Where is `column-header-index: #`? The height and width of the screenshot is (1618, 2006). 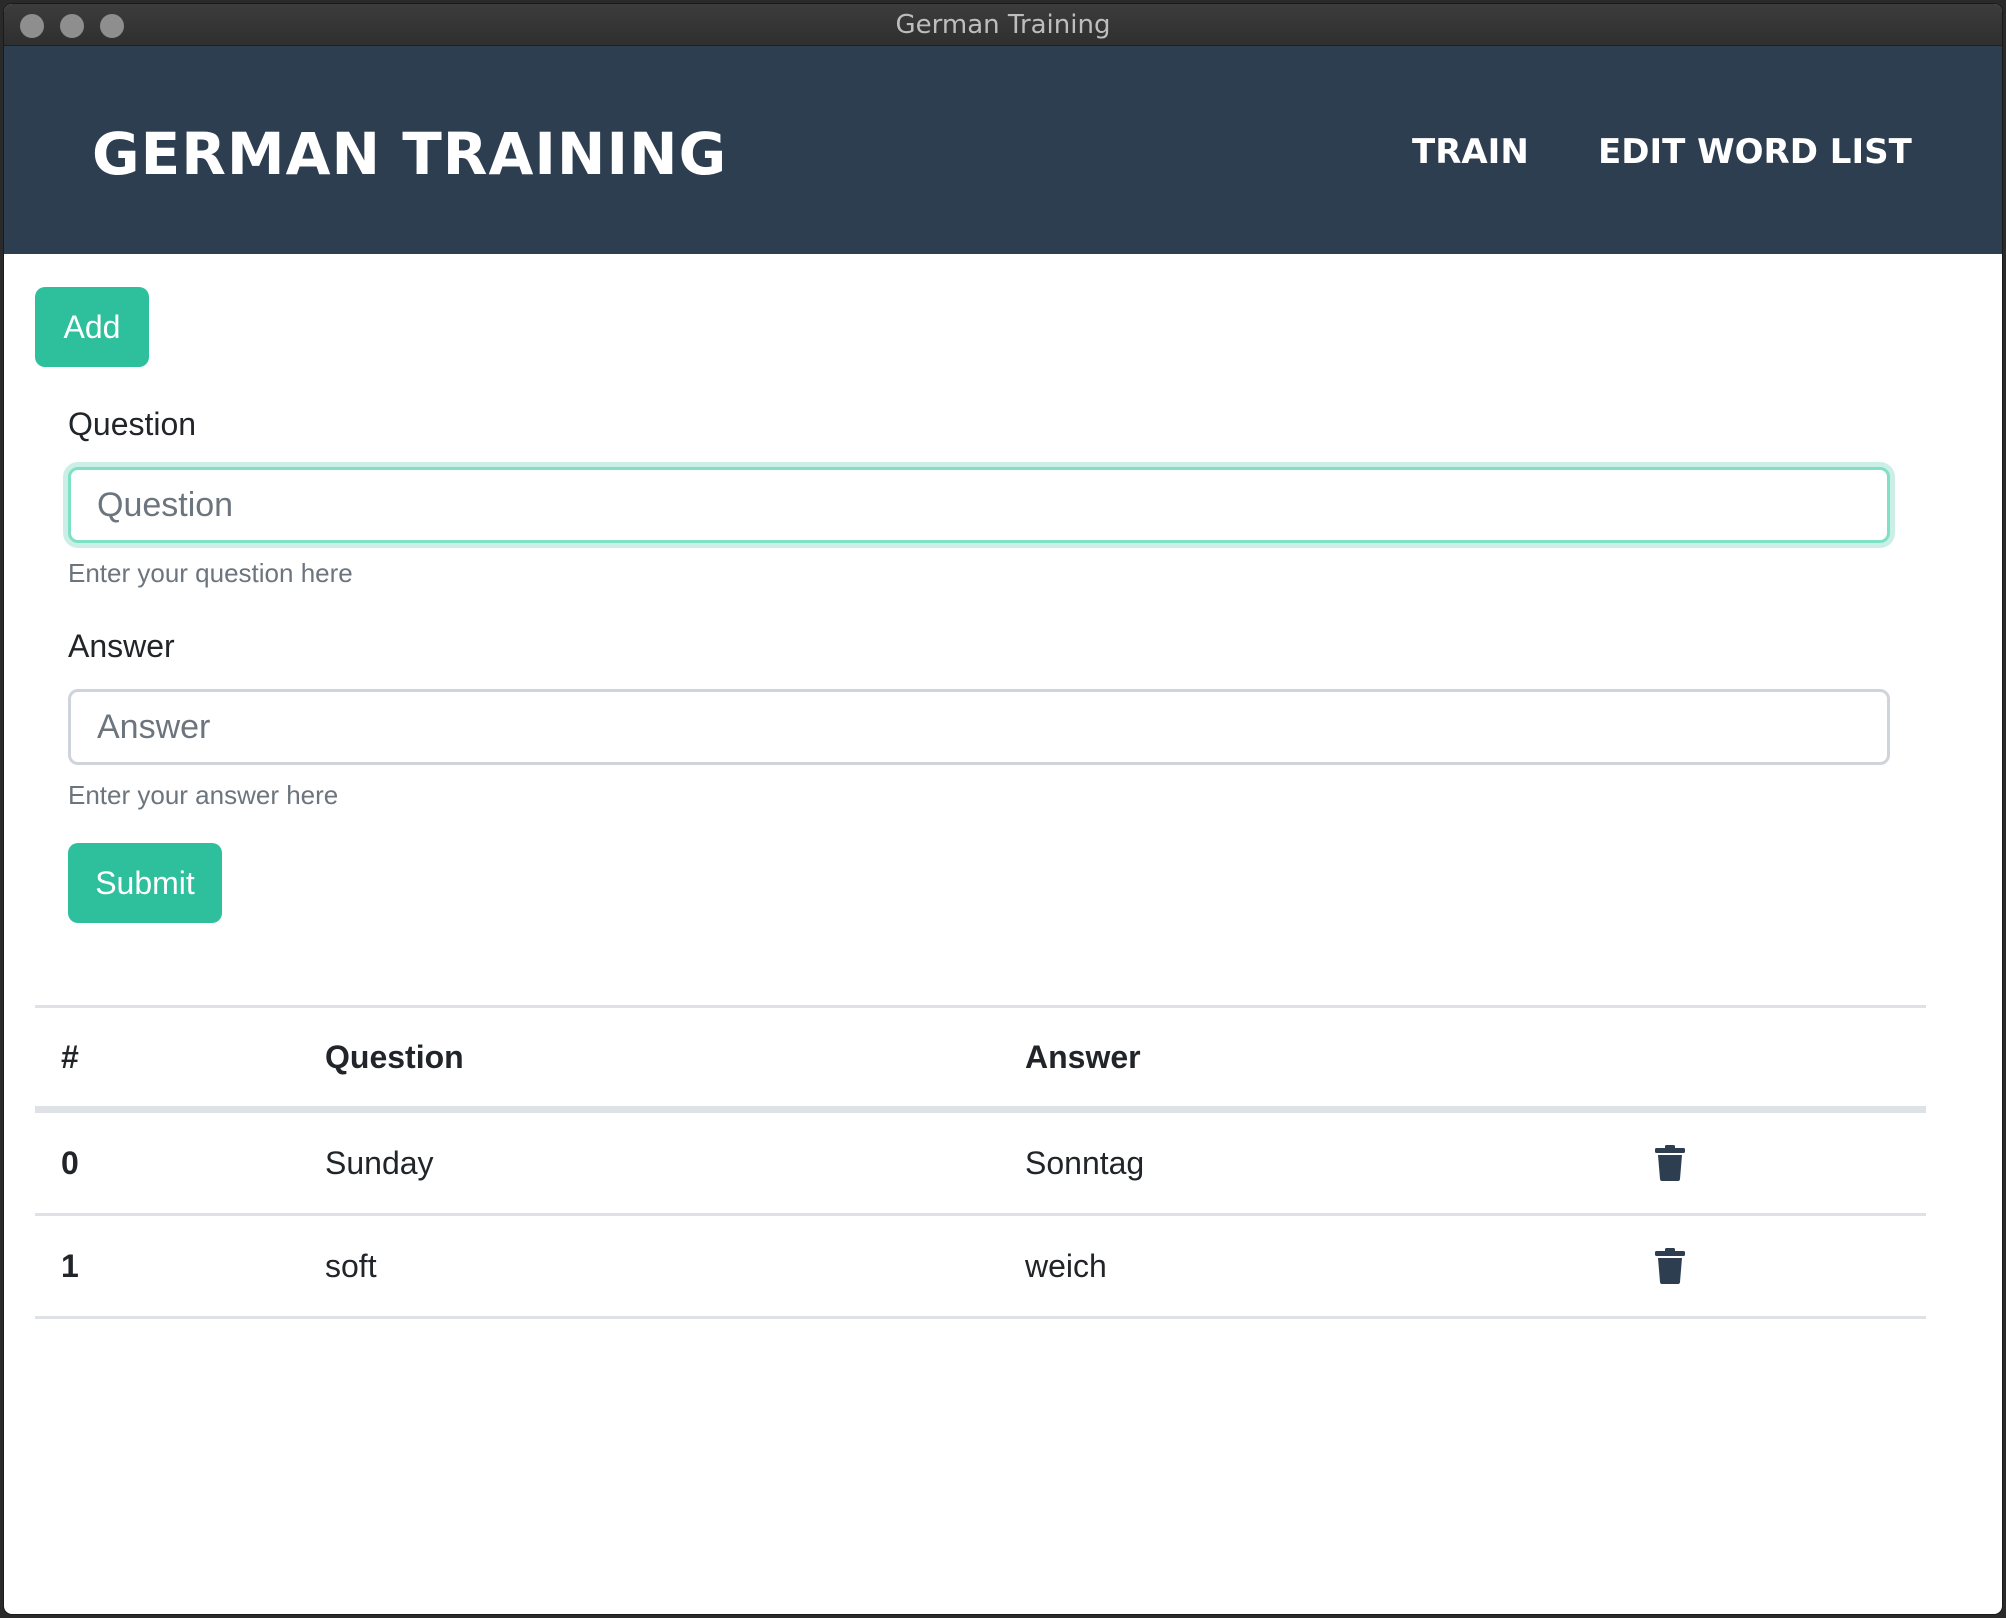
column-header-index: # is located at coordinates (70, 1056).